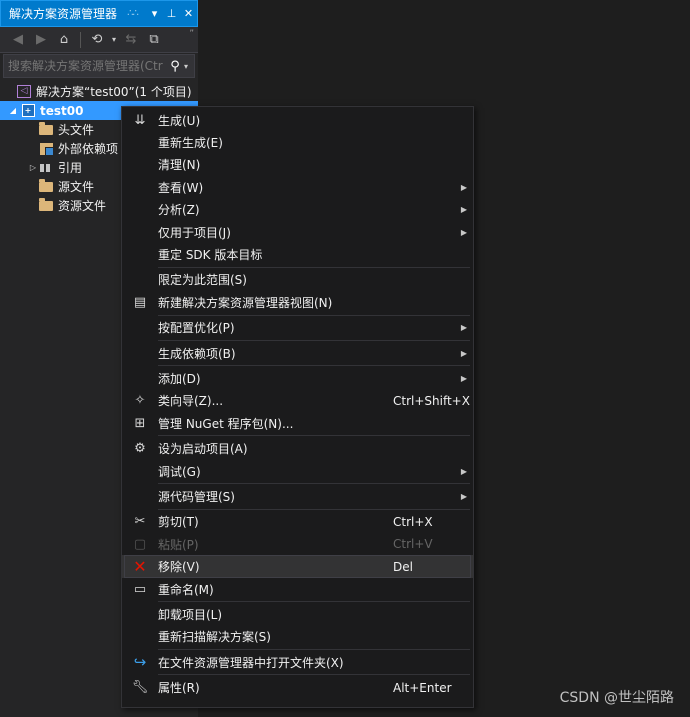  Describe the element at coordinates (178, 544) in the screenshot. I see `menu-item-label: 粘贴(P)` at that location.